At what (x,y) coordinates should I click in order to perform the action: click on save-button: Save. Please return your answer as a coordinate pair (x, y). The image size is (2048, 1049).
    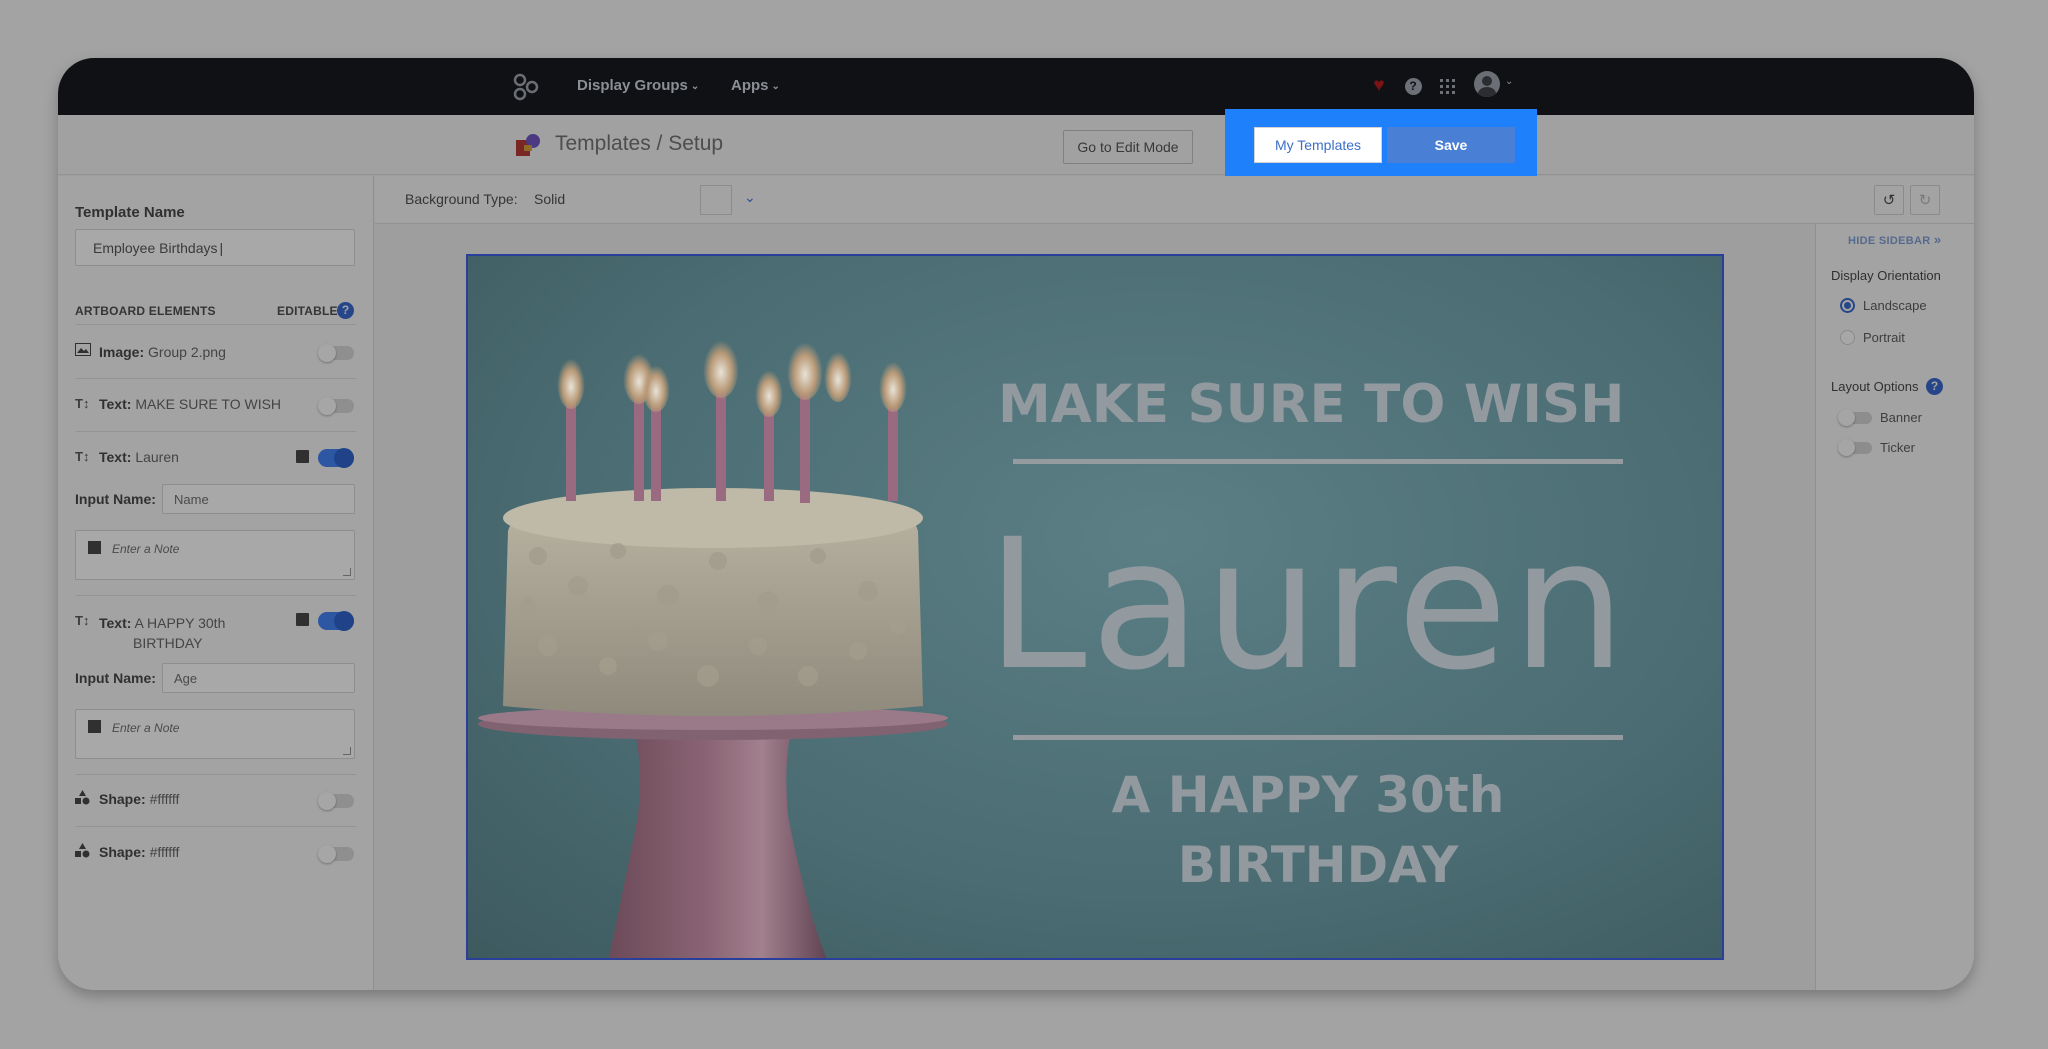
    Looking at the image, I should click on (1451, 145).